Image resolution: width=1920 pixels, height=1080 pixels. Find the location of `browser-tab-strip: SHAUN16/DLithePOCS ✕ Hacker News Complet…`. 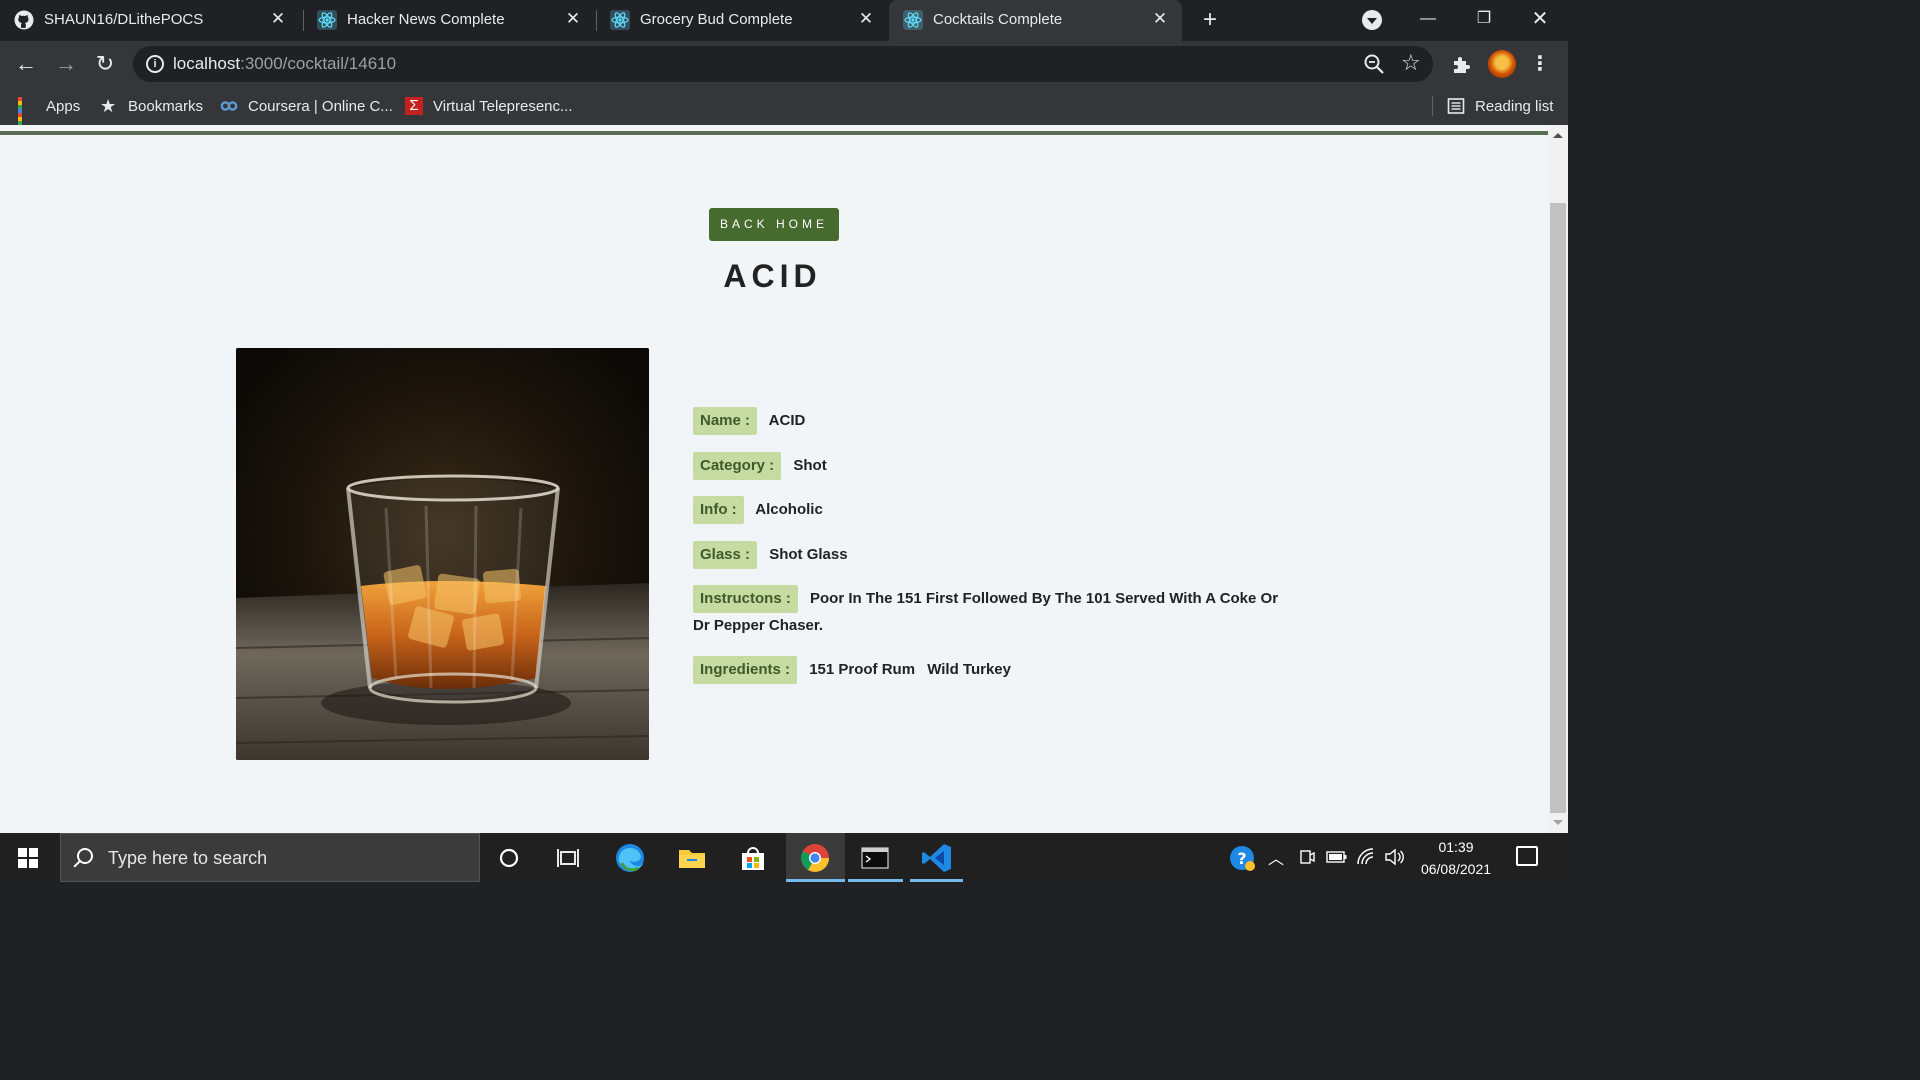

browser-tab-strip: SHAUN16/DLithePOCS ✕ Hacker News Complet… is located at coordinates (784, 20).